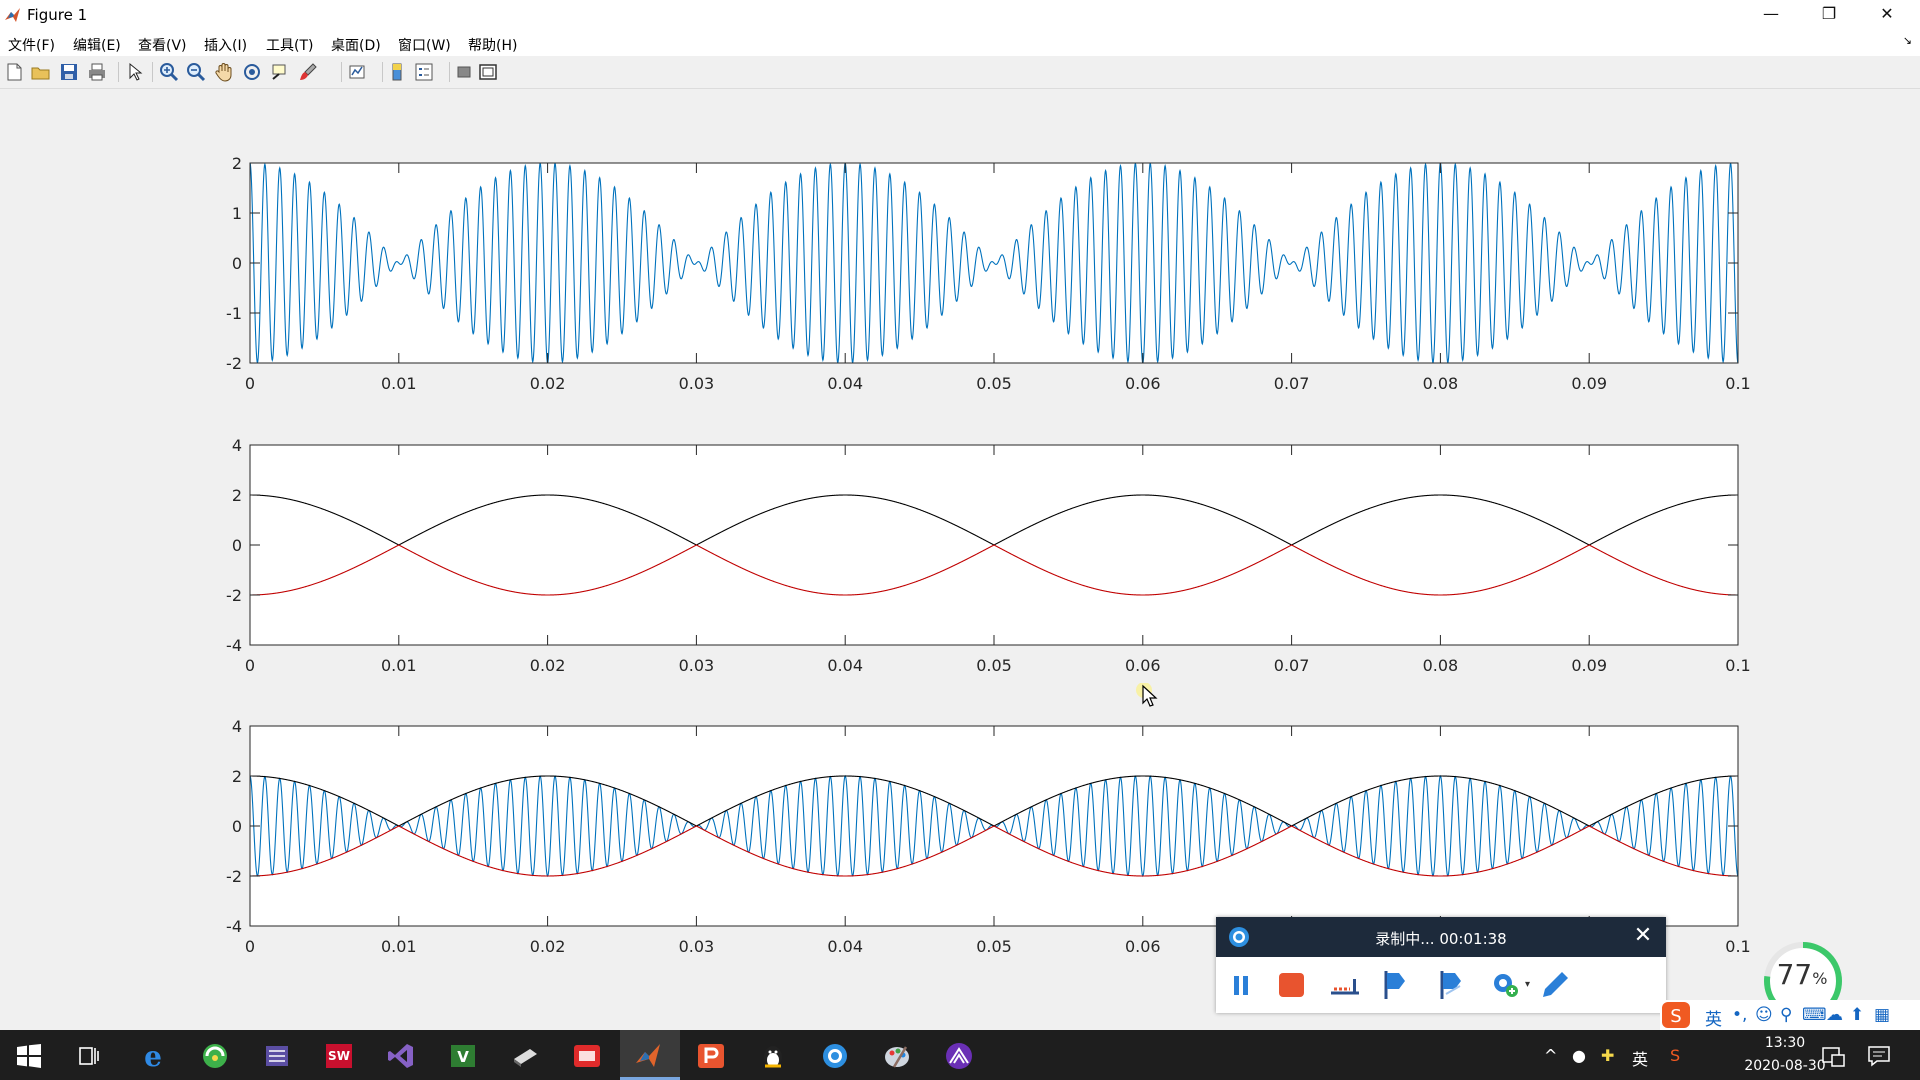  I want to click on y-tick-label: 0, so click(237, 545).